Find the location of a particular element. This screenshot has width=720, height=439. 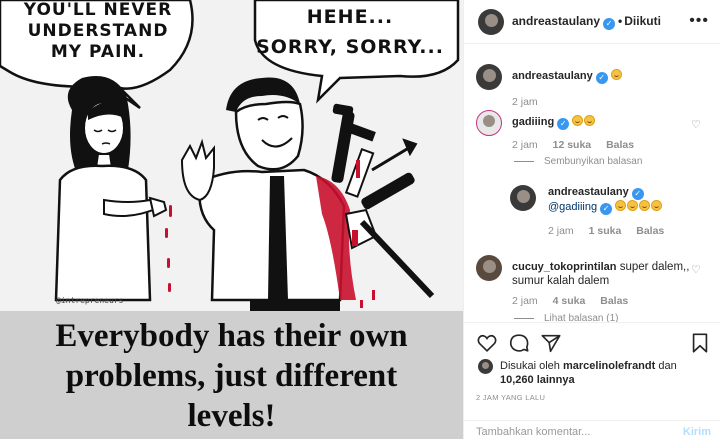

caption-line: problems, just different is located at coordinates (231, 376).